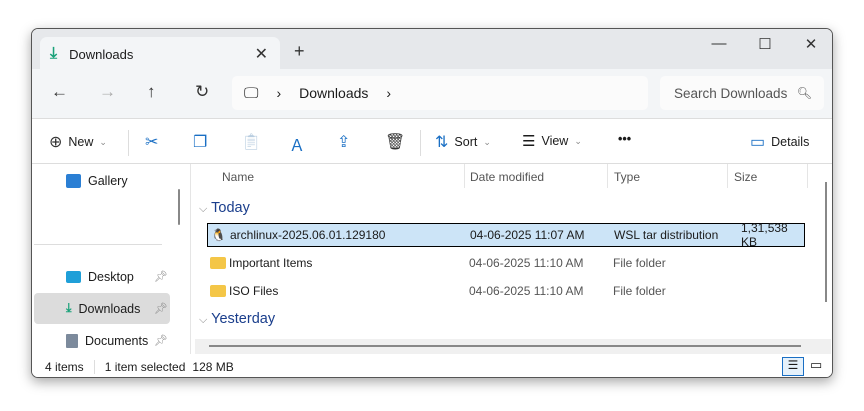 The image size is (864, 411). I want to click on file-name: archlinux-2025.06.01.129180, so click(308, 235).